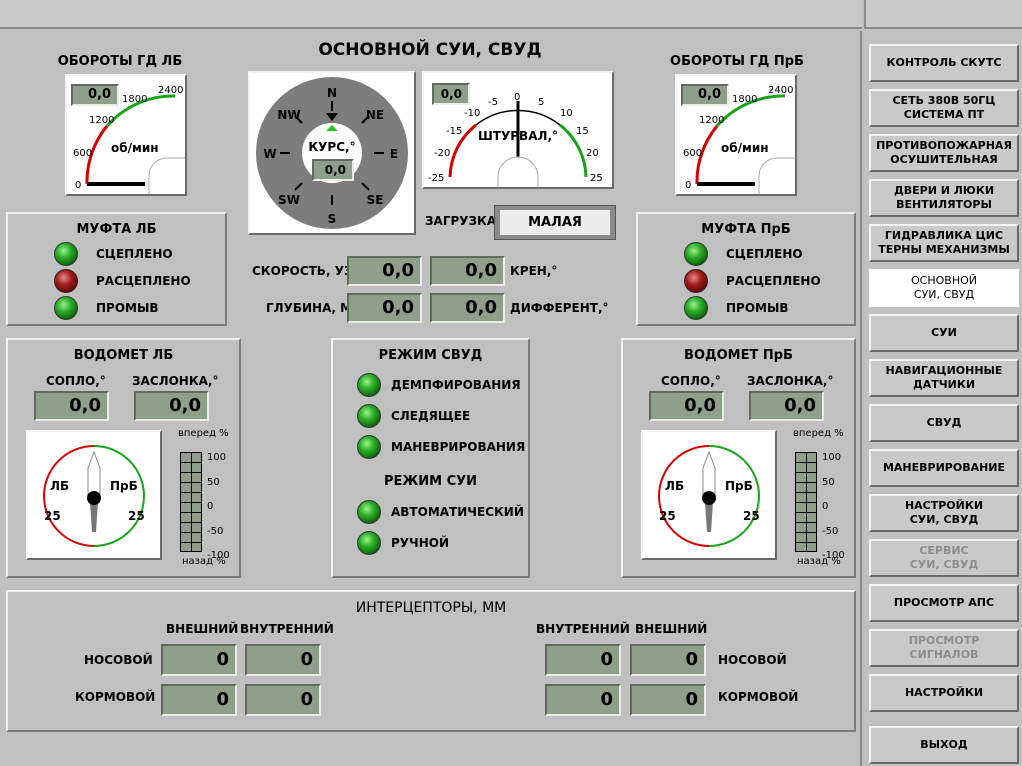 Image resolution: width=1022 pixels, height=766 pixels. I want to click on mode-svud-led-tracking, so click(369, 416).